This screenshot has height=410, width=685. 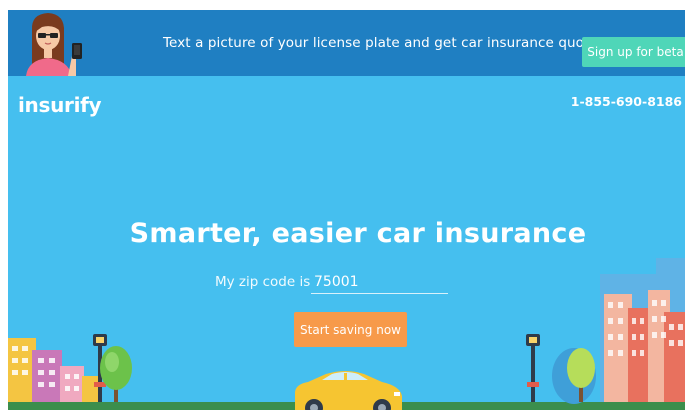 I want to click on girl-with-phone-icon, so click(x=54, y=44).